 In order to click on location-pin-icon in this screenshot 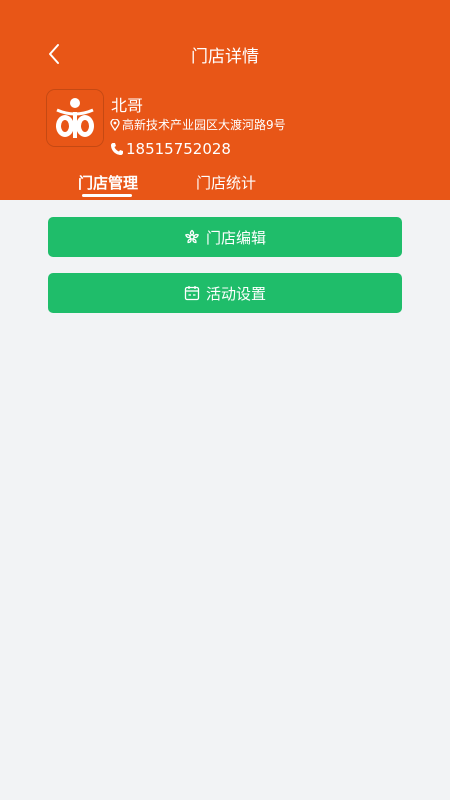, I will do `click(115, 124)`.